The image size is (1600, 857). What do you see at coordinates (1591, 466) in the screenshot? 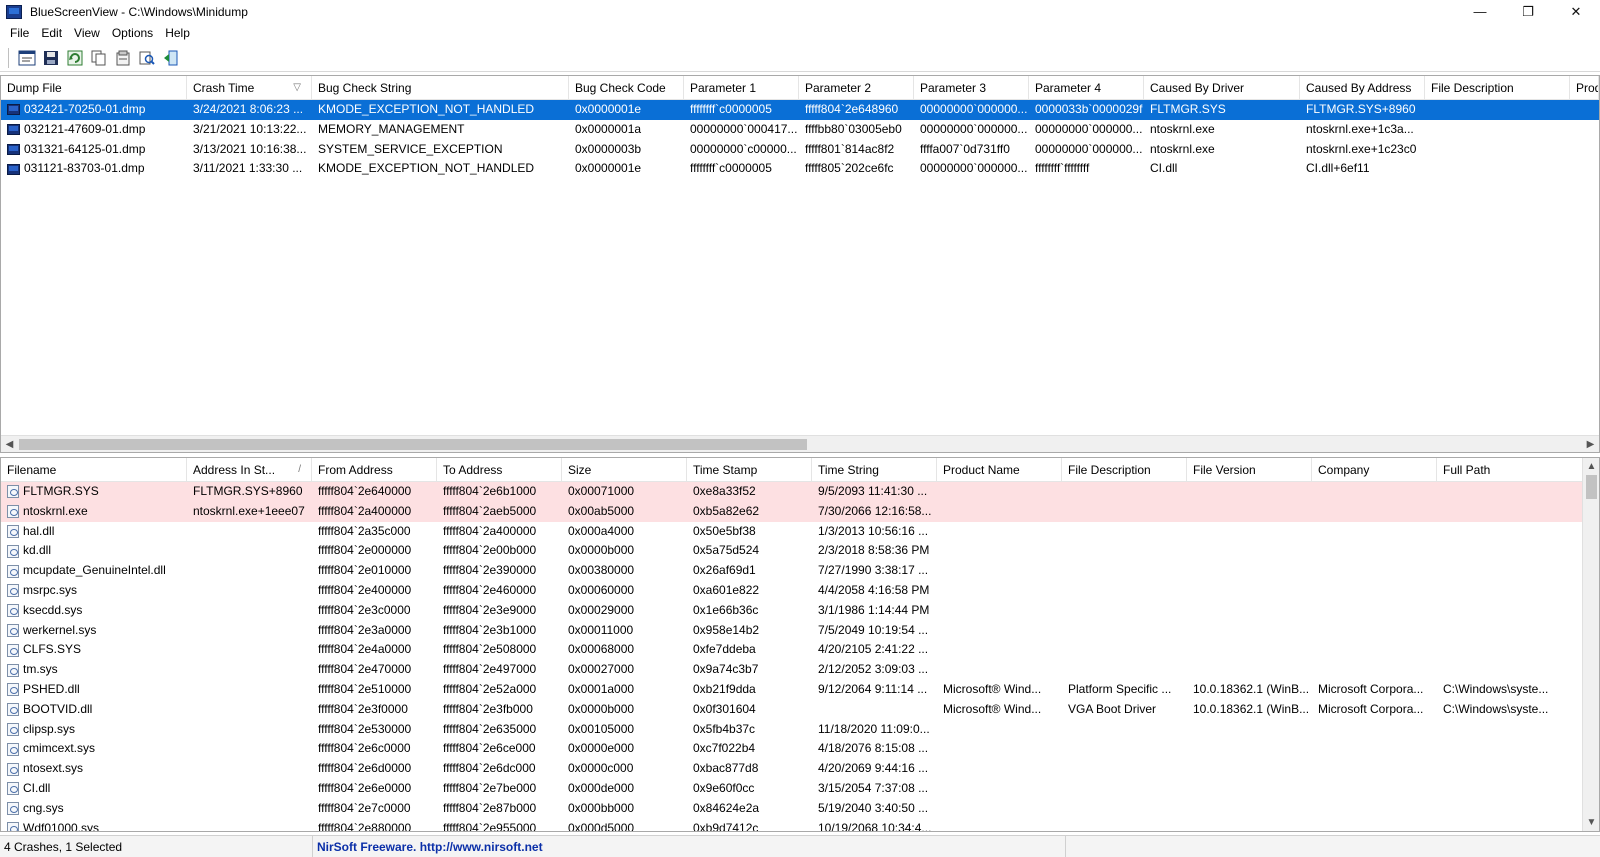
I see `scroll-up-arrow-icon: ▲` at bounding box center [1591, 466].